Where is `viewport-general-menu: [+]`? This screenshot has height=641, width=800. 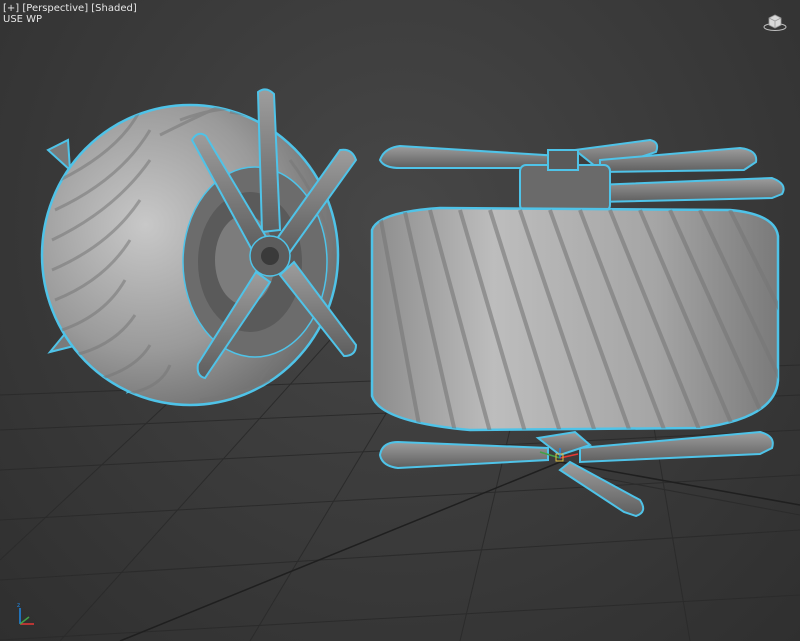
viewport-general-menu: [+] is located at coordinates (11, 8).